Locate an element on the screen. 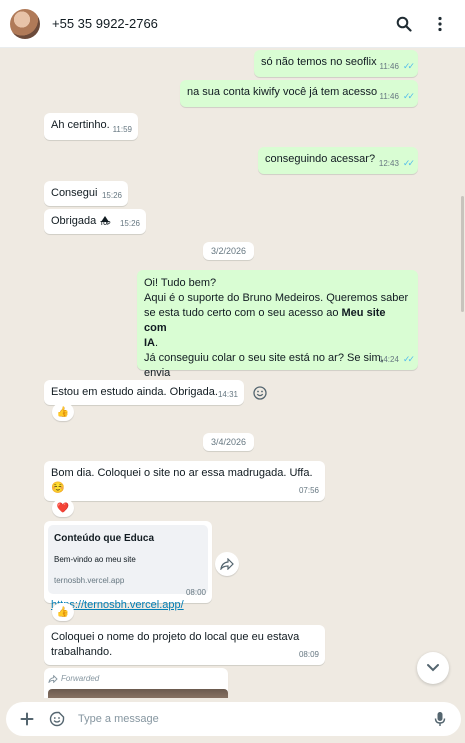 Image resolution: width=465 pixels, height=743 pixels. menu-button is located at coordinates (440, 24).